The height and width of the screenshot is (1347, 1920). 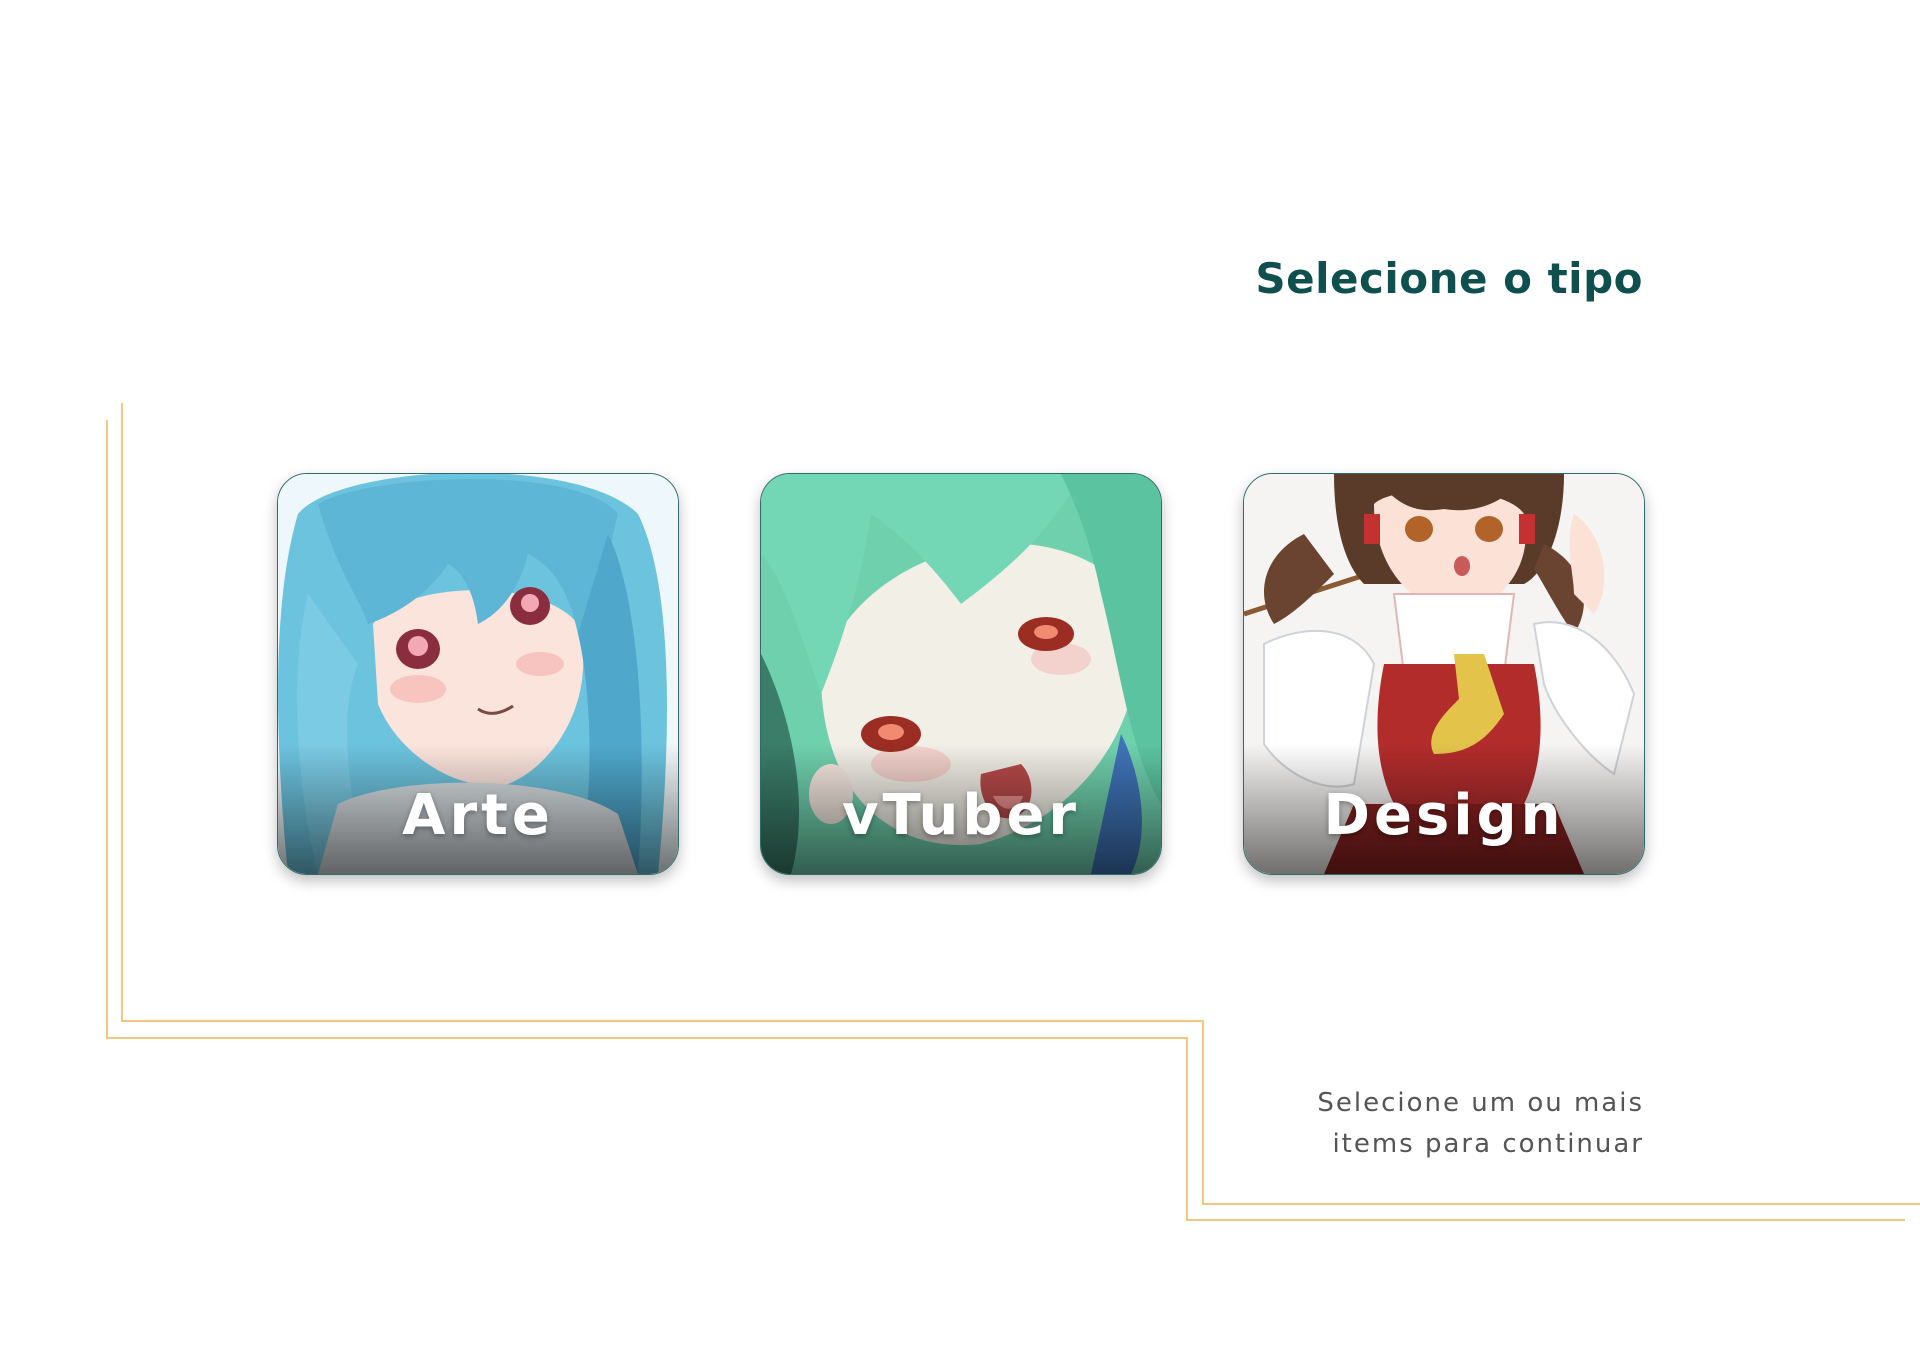 What do you see at coordinates (1444, 815) in the screenshot?
I see `card-label-design: Design` at bounding box center [1444, 815].